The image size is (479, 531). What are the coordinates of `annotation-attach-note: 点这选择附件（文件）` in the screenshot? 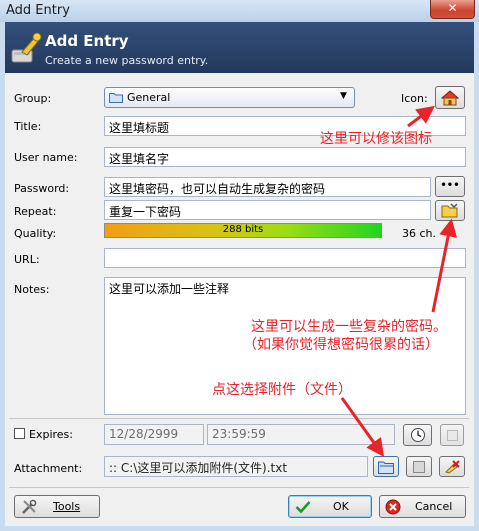 It's located at (282, 390).